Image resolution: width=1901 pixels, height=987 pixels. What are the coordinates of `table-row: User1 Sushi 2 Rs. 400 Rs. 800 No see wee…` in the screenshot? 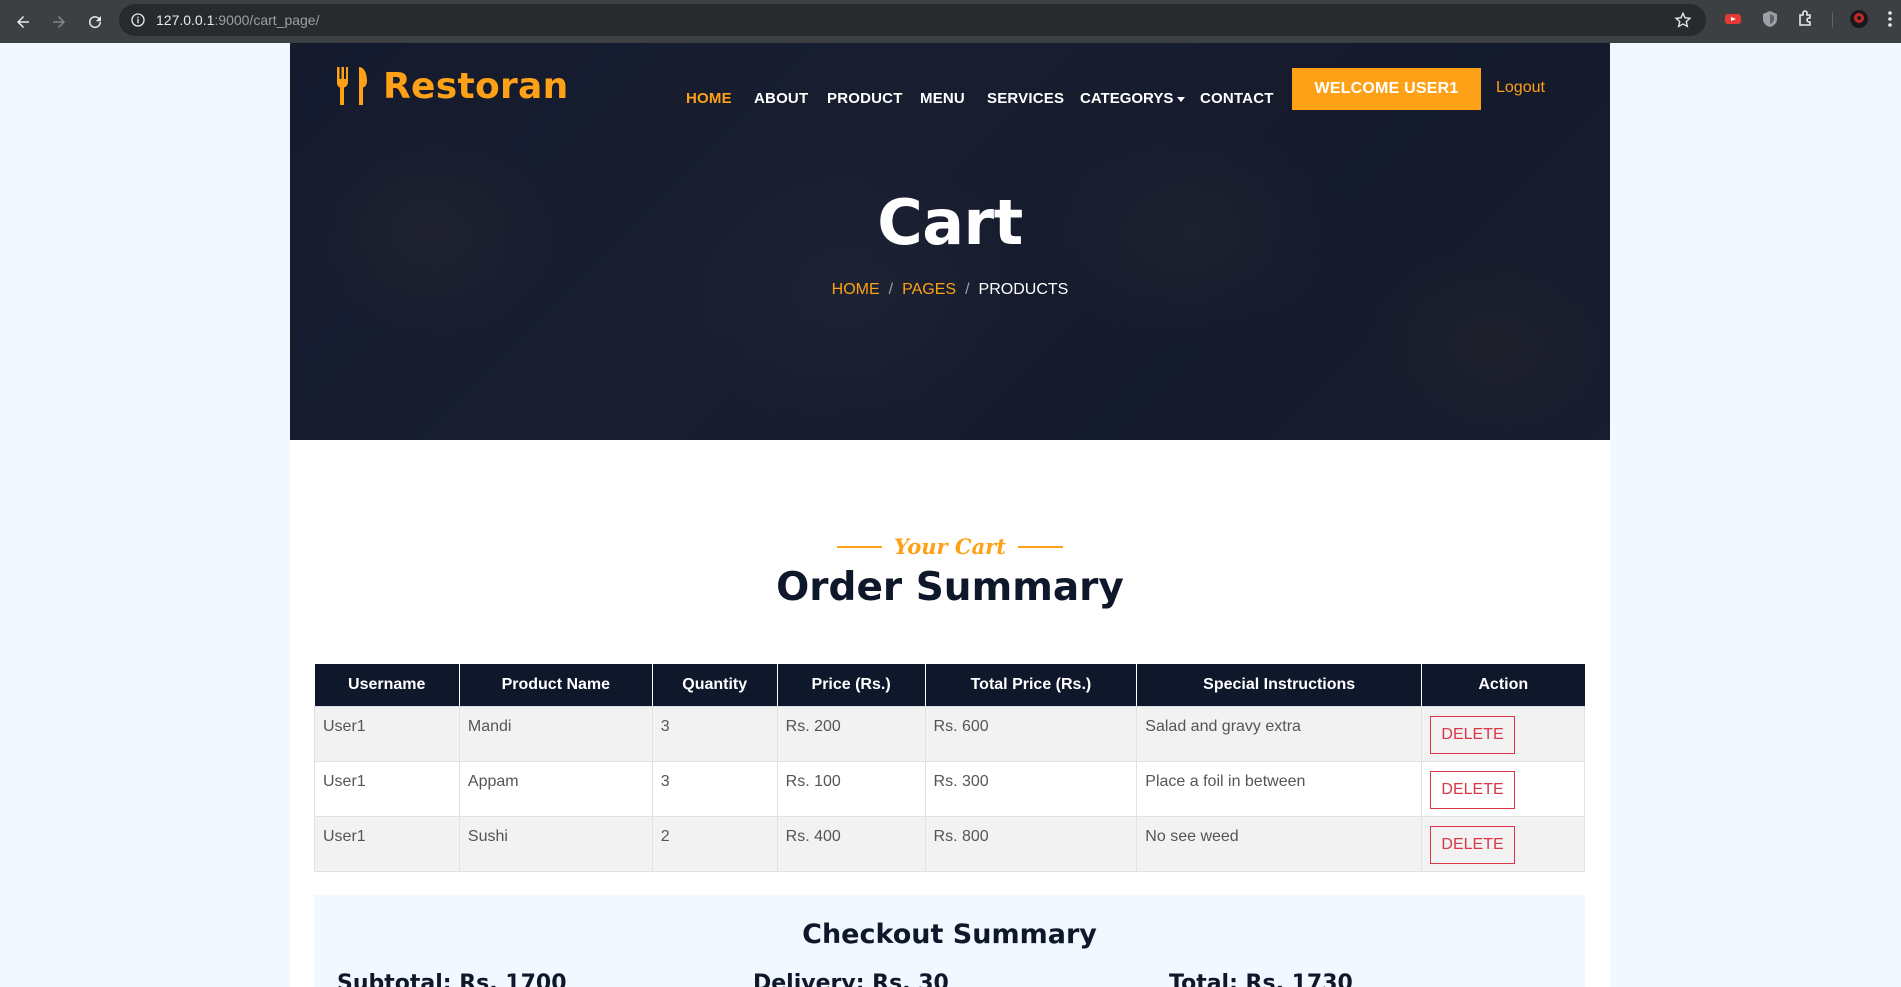 It's located at (949, 843).